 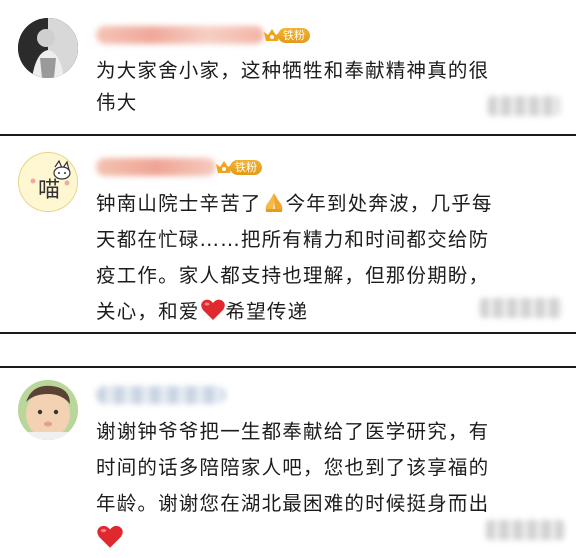 What do you see at coordinates (288, 350) in the screenshot?
I see `card-gap` at bounding box center [288, 350].